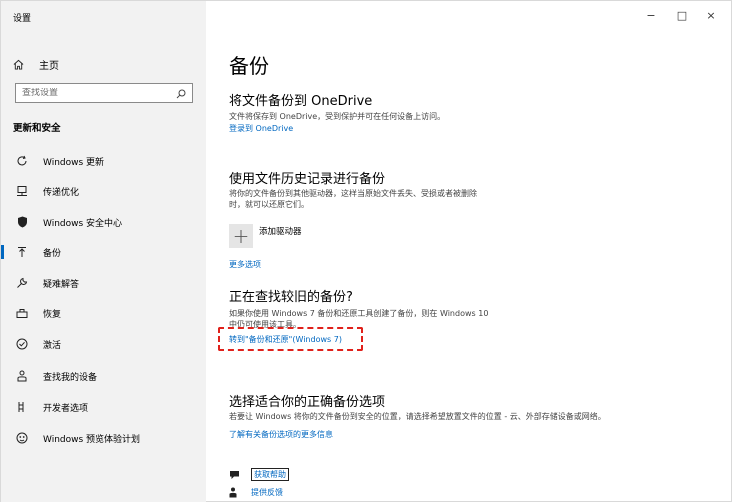 This screenshot has width=732, height=502. Describe the element at coordinates (22, 19) in the screenshot. I see `window-title: 设置` at that location.